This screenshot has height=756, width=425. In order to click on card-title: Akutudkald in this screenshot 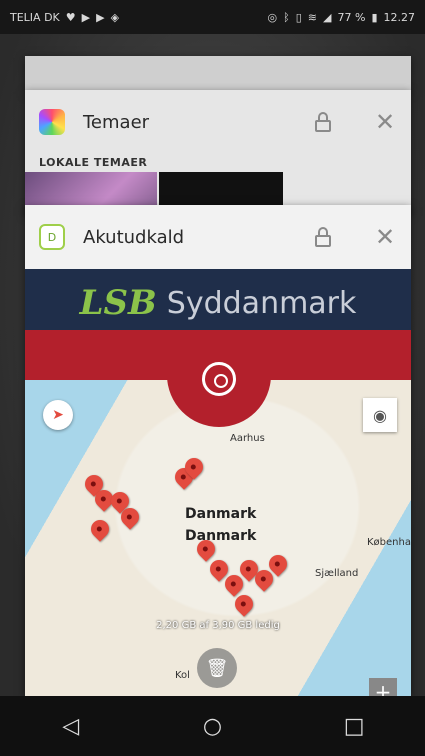, I will do `click(134, 237)`.